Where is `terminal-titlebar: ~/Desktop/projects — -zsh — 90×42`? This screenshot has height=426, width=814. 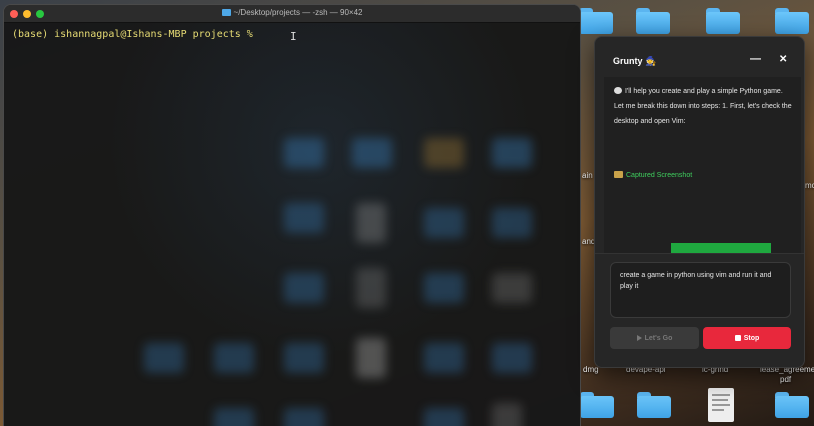
terminal-titlebar: ~/Desktop/projects — -zsh — 90×42 is located at coordinates (292, 14).